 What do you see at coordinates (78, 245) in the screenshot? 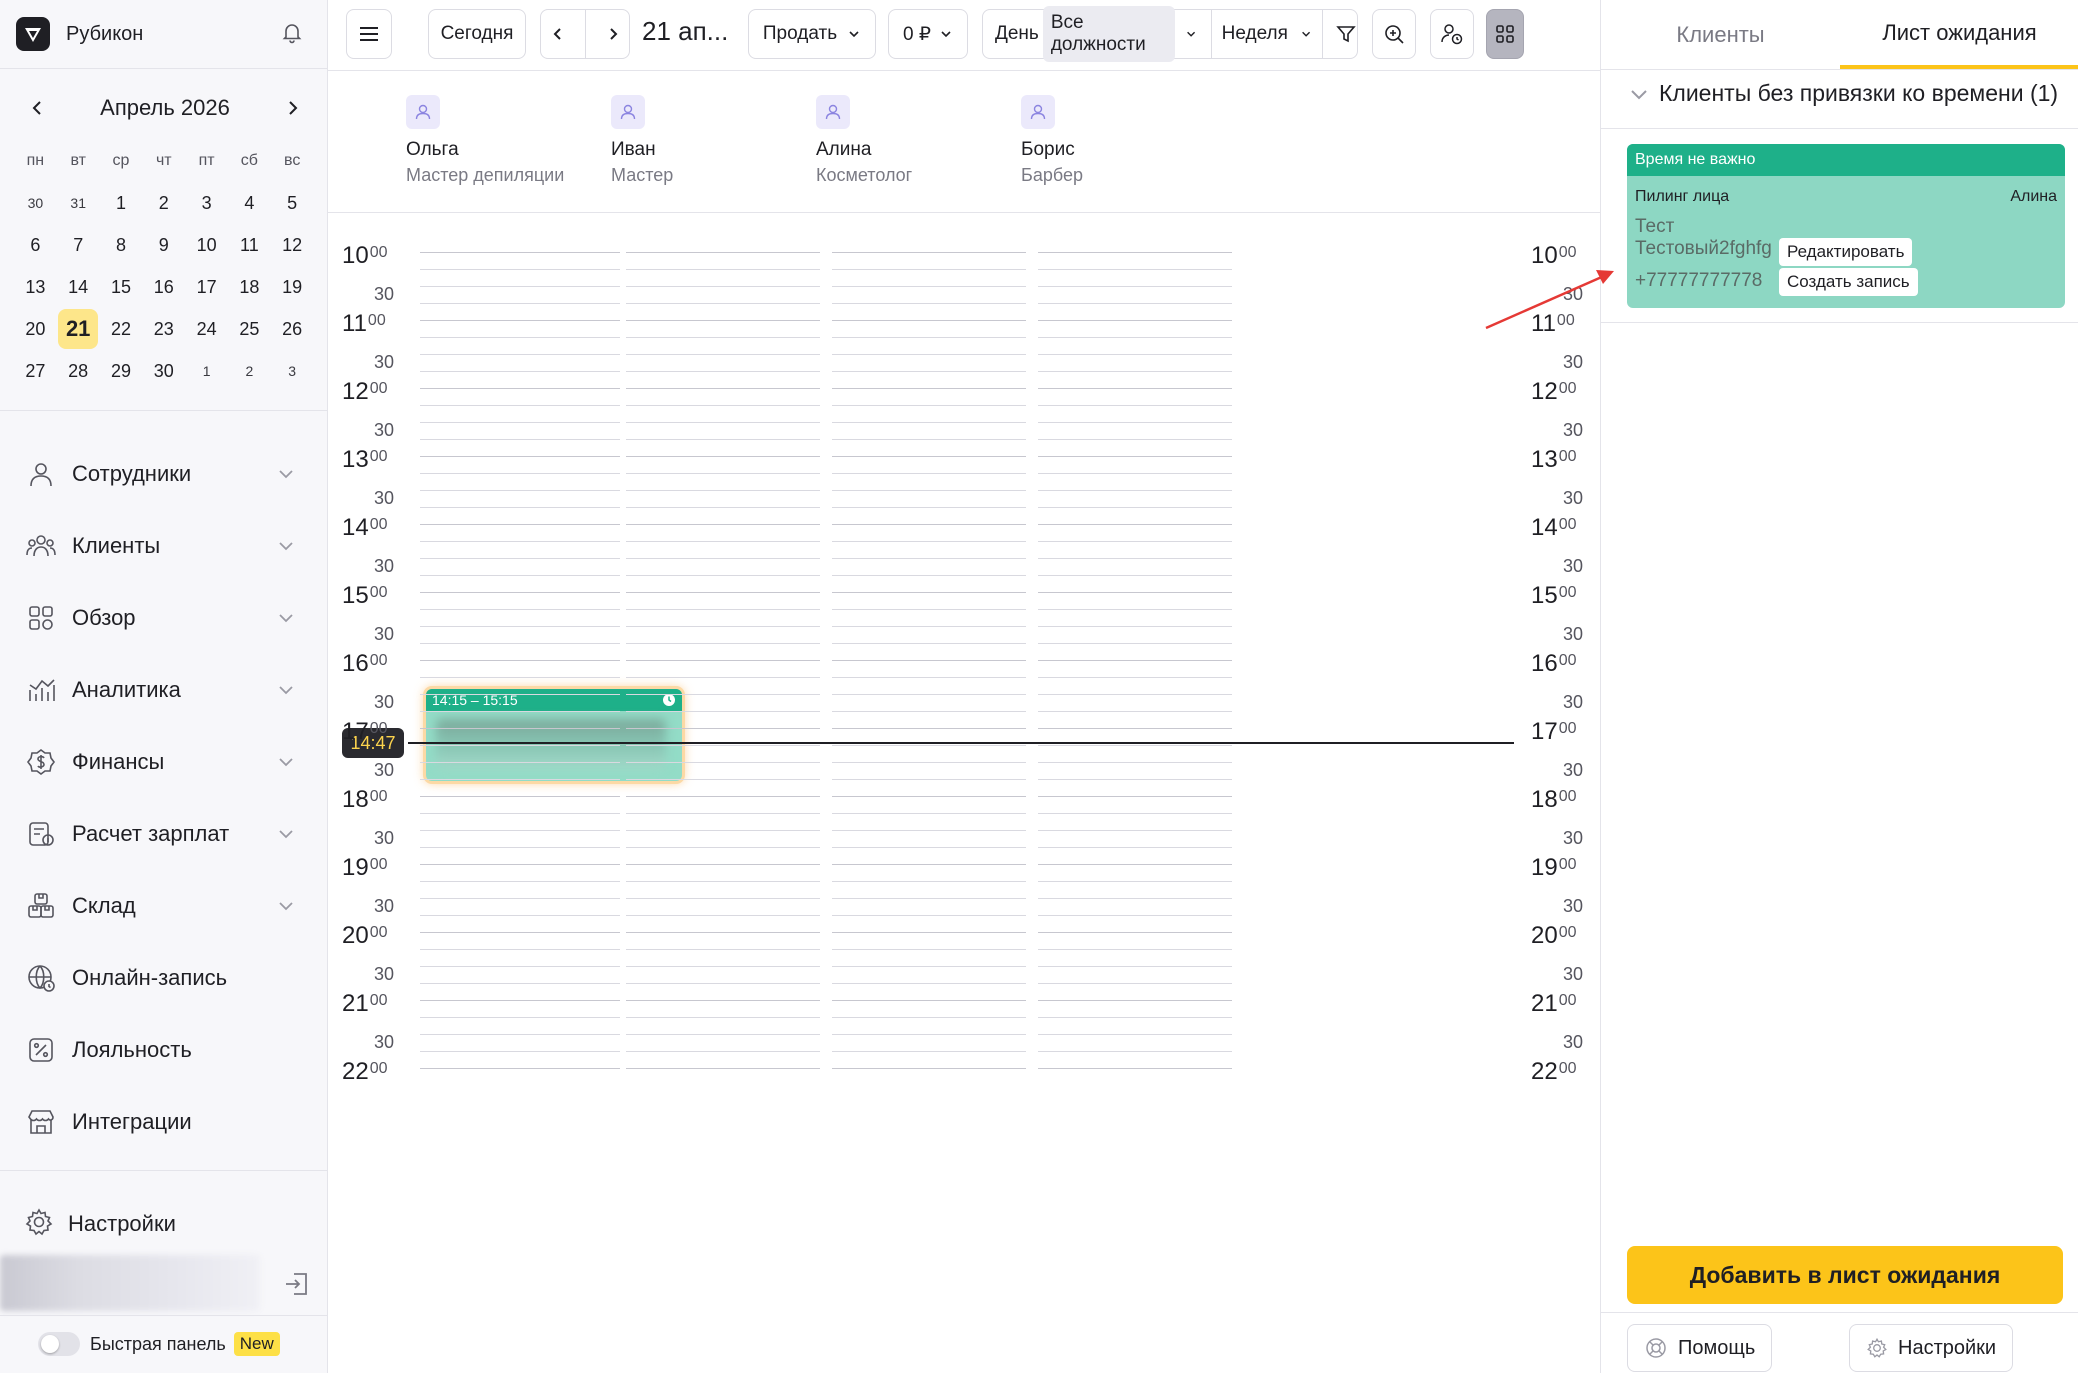
I see `calendar-day: 7` at bounding box center [78, 245].